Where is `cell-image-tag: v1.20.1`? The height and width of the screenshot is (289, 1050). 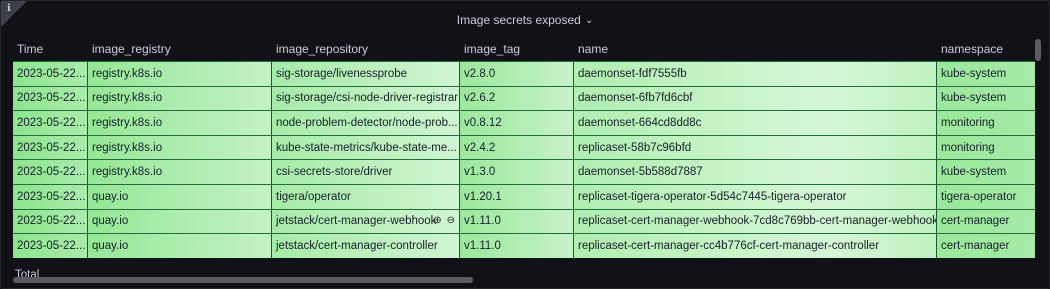
cell-image-tag: v1.20.1 is located at coordinates (517, 196).